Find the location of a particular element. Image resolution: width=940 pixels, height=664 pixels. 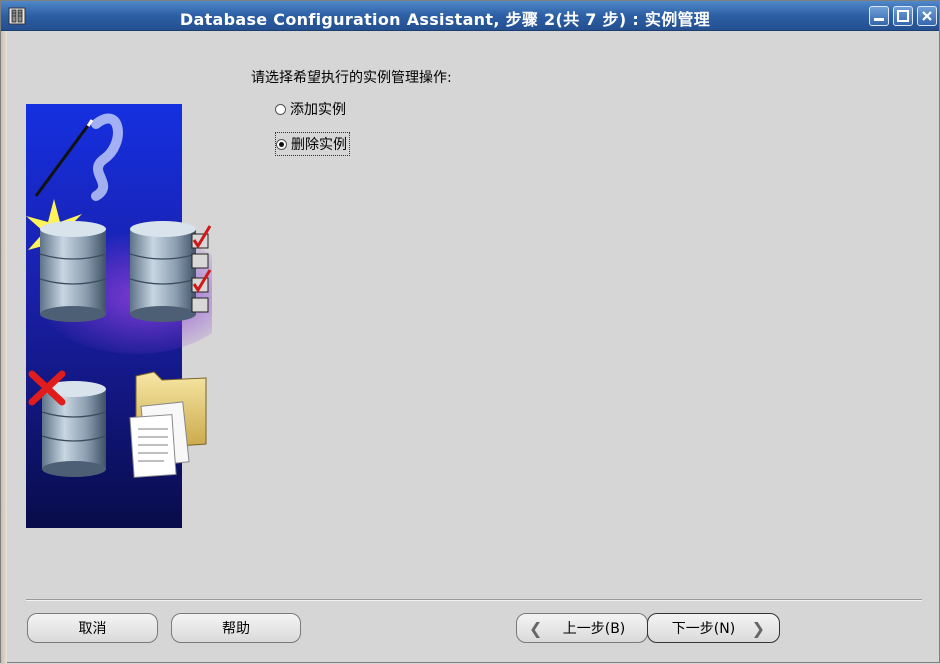

footer-separator is located at coordinates (474, 600).